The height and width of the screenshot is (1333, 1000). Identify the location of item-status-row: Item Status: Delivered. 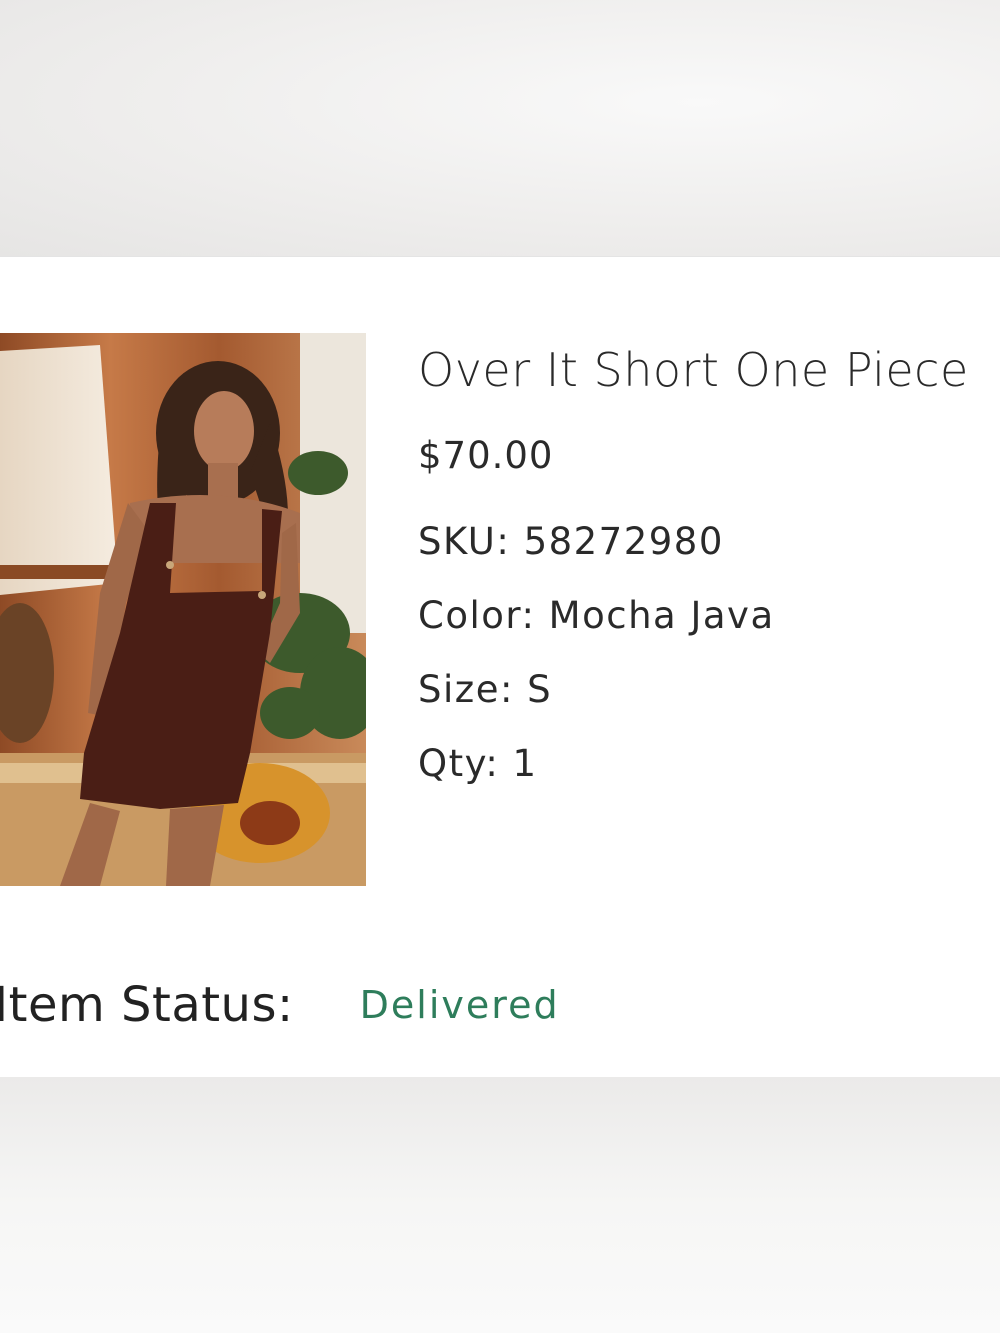
(280, 1005).